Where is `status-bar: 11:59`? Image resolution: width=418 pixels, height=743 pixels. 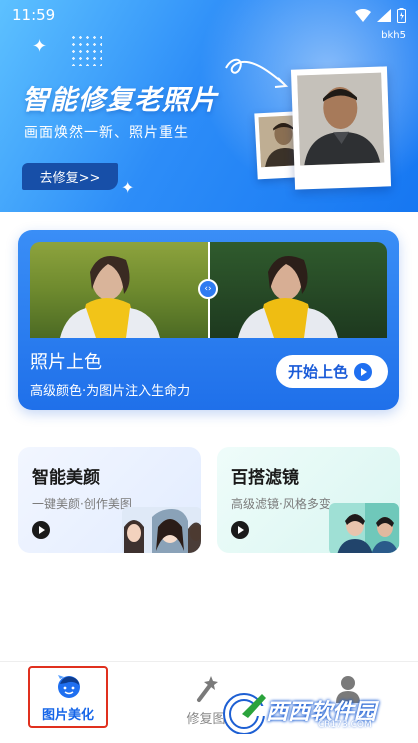 status-bar: 11:59 is located at coordinates (209, 15).